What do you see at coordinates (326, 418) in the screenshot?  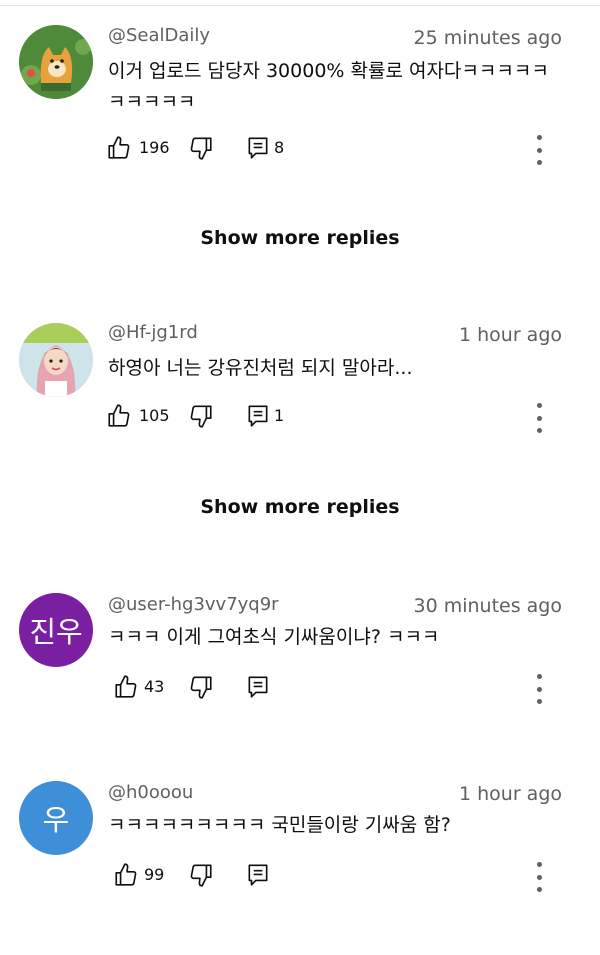 I see `comment-actions: 105 1` at bounding box center [326, 418].